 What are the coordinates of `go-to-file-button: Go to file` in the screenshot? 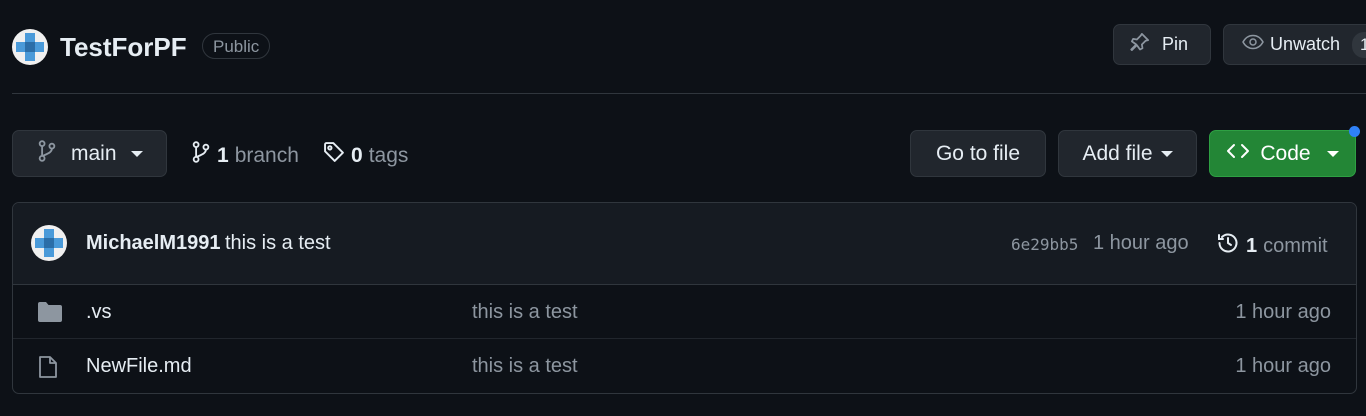 It's located at (978, 153).